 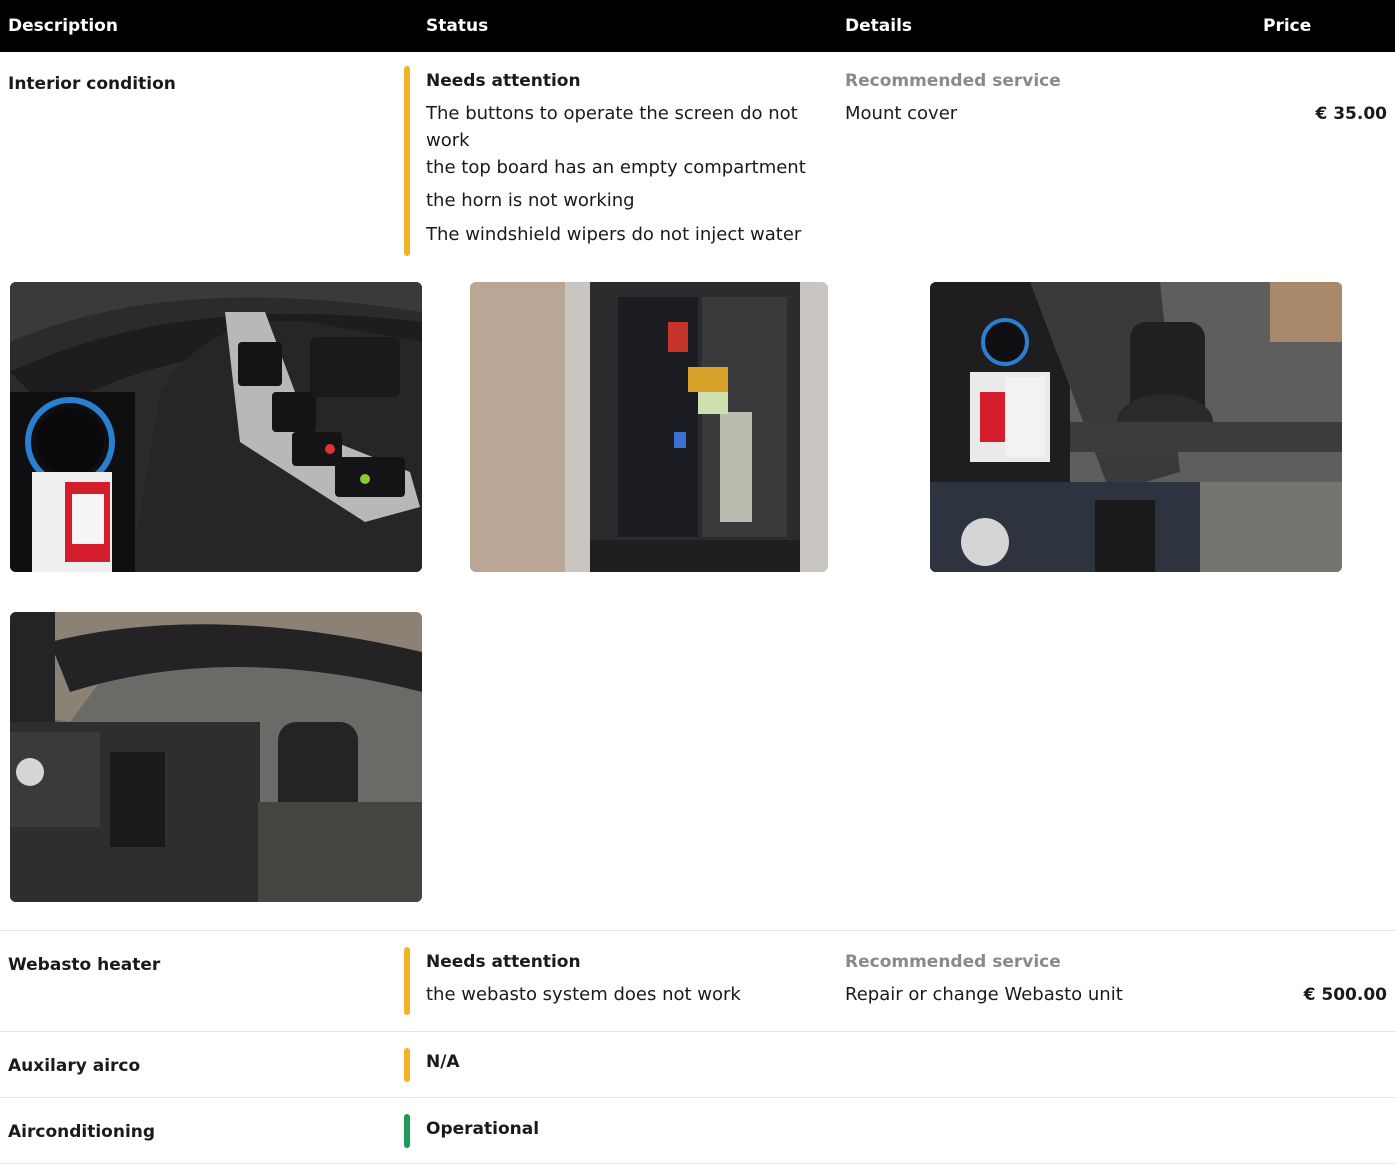 What do you see at coordinates (483, 1129) in the screenshot?
I see `status-label: Operational` at bounding box center [483, 1129].